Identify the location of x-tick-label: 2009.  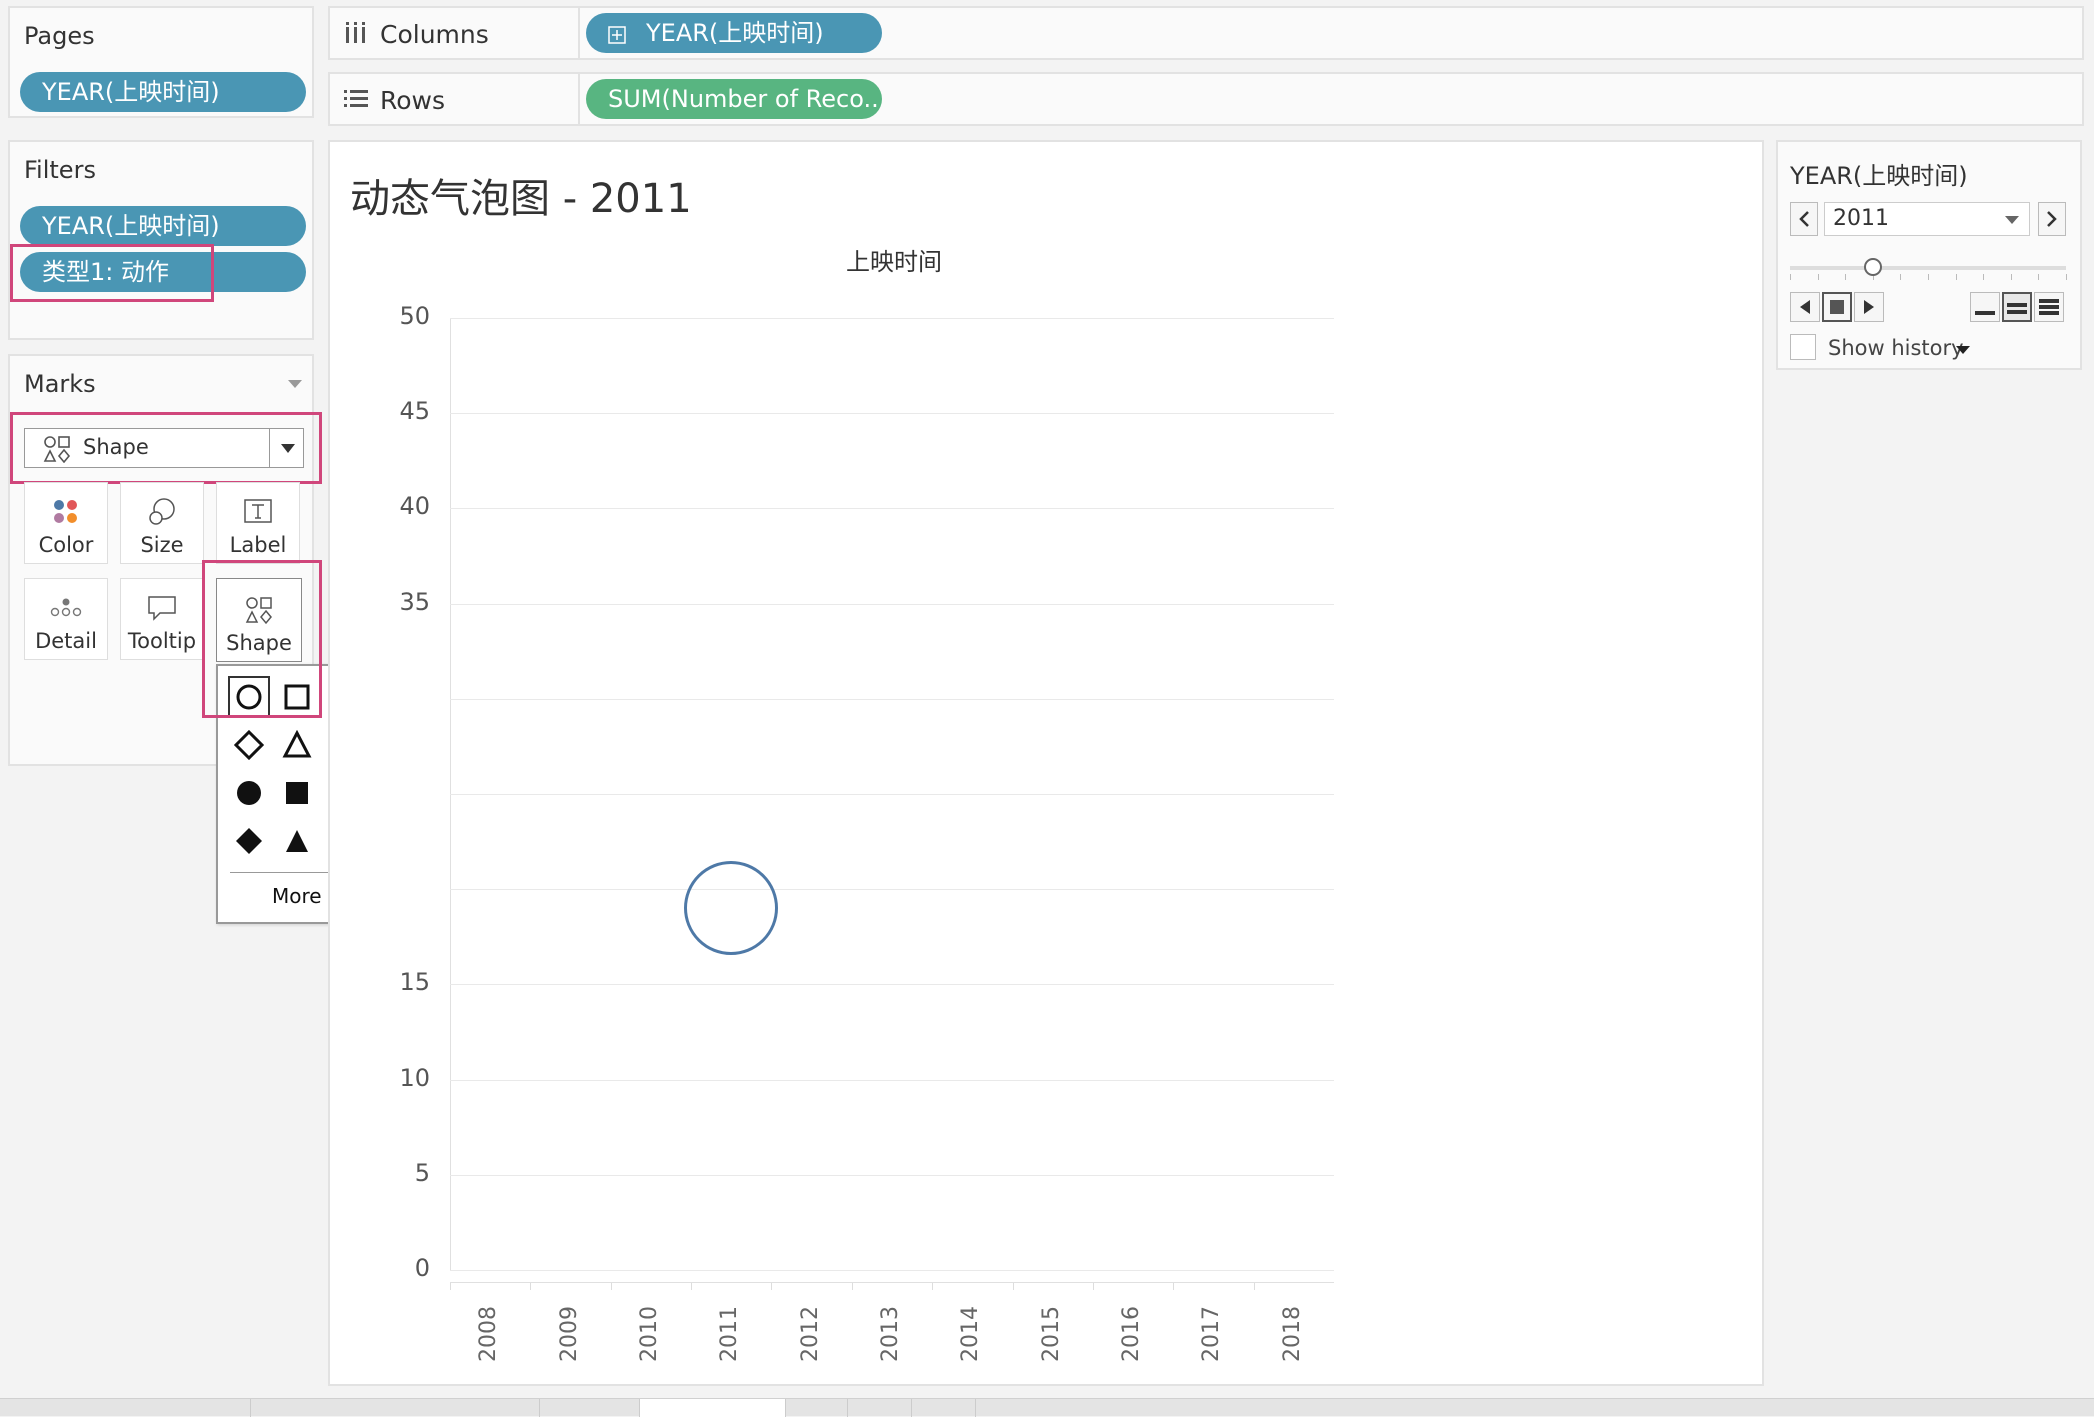
(569, 1334).